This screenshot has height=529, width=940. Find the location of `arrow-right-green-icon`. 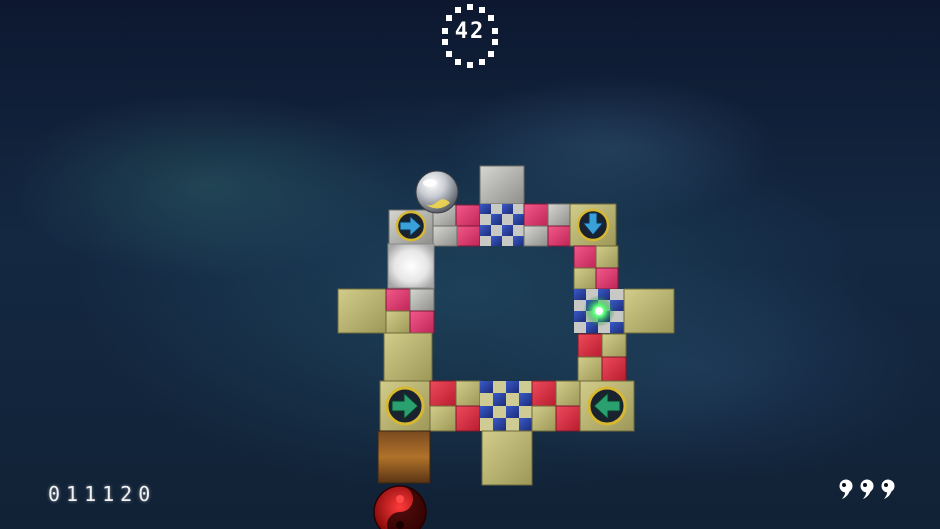

arrow-right-green-icon is located at coordinates (405, 406).